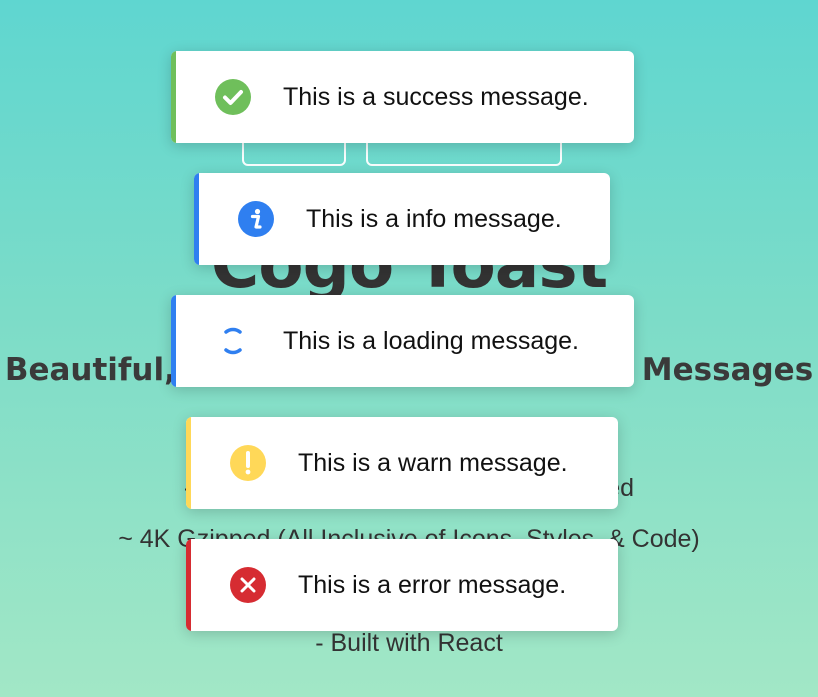 The width and height of the screenshot is (818, 697). What do you see at coordinates (248, 463) in the screenshot?
I see `exclamation-circle-icon` at bounding box center [248, 463].